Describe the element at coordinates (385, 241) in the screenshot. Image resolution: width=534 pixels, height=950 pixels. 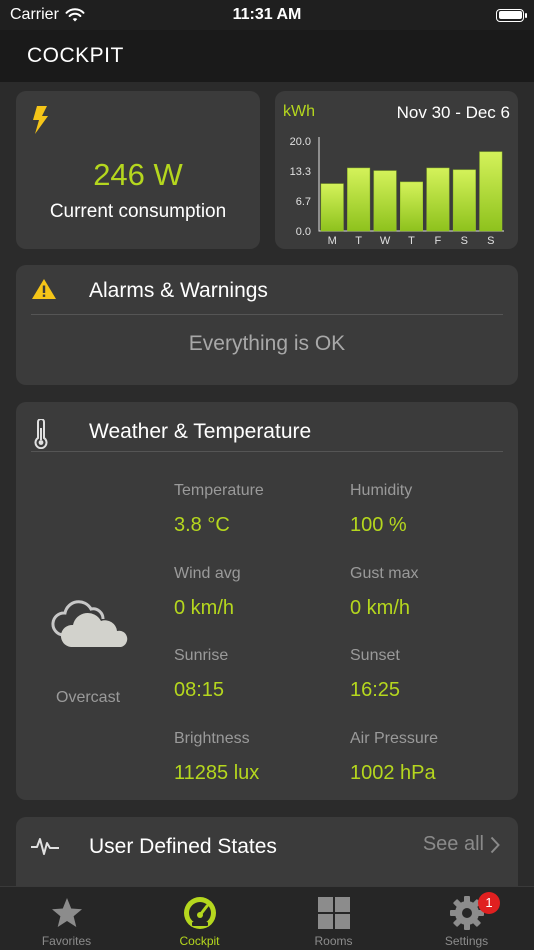
I see `x-tick-label: W` at that location.